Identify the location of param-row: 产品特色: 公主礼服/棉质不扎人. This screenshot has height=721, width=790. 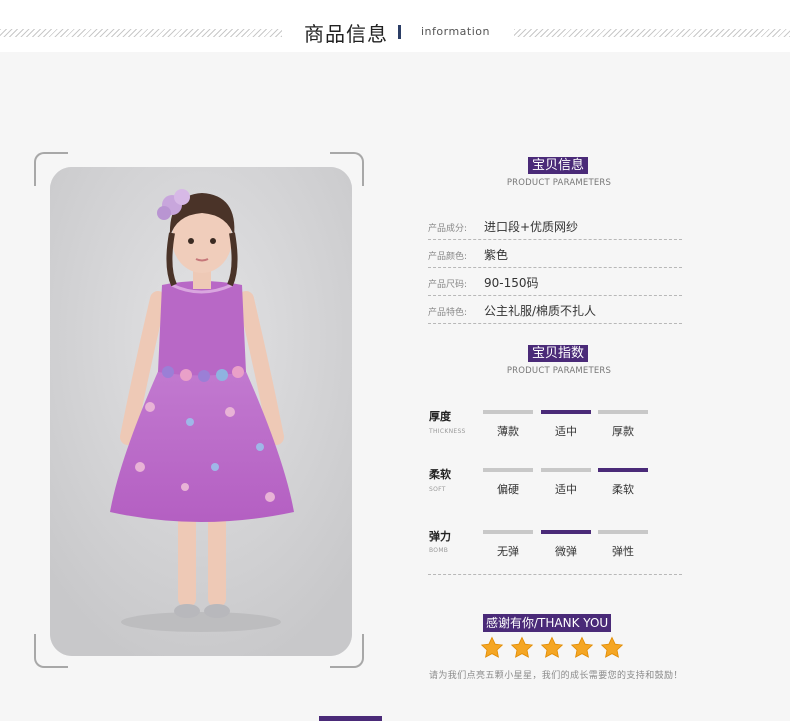
(555, 310).